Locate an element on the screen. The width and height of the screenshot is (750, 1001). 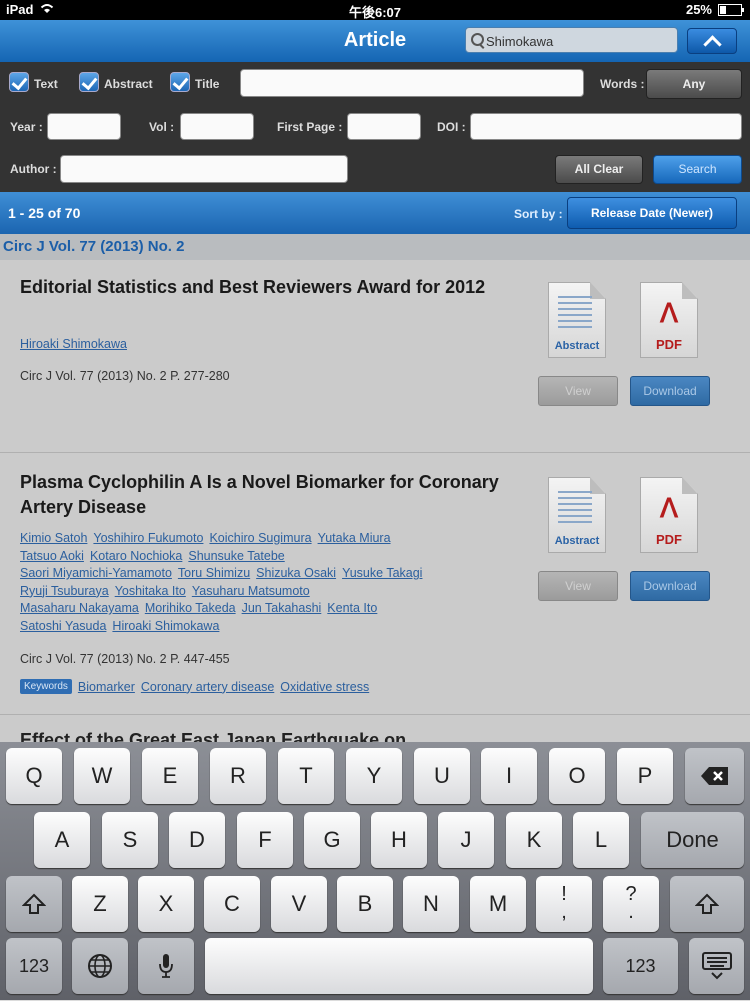
year-input is located at coordinates (84, 126).